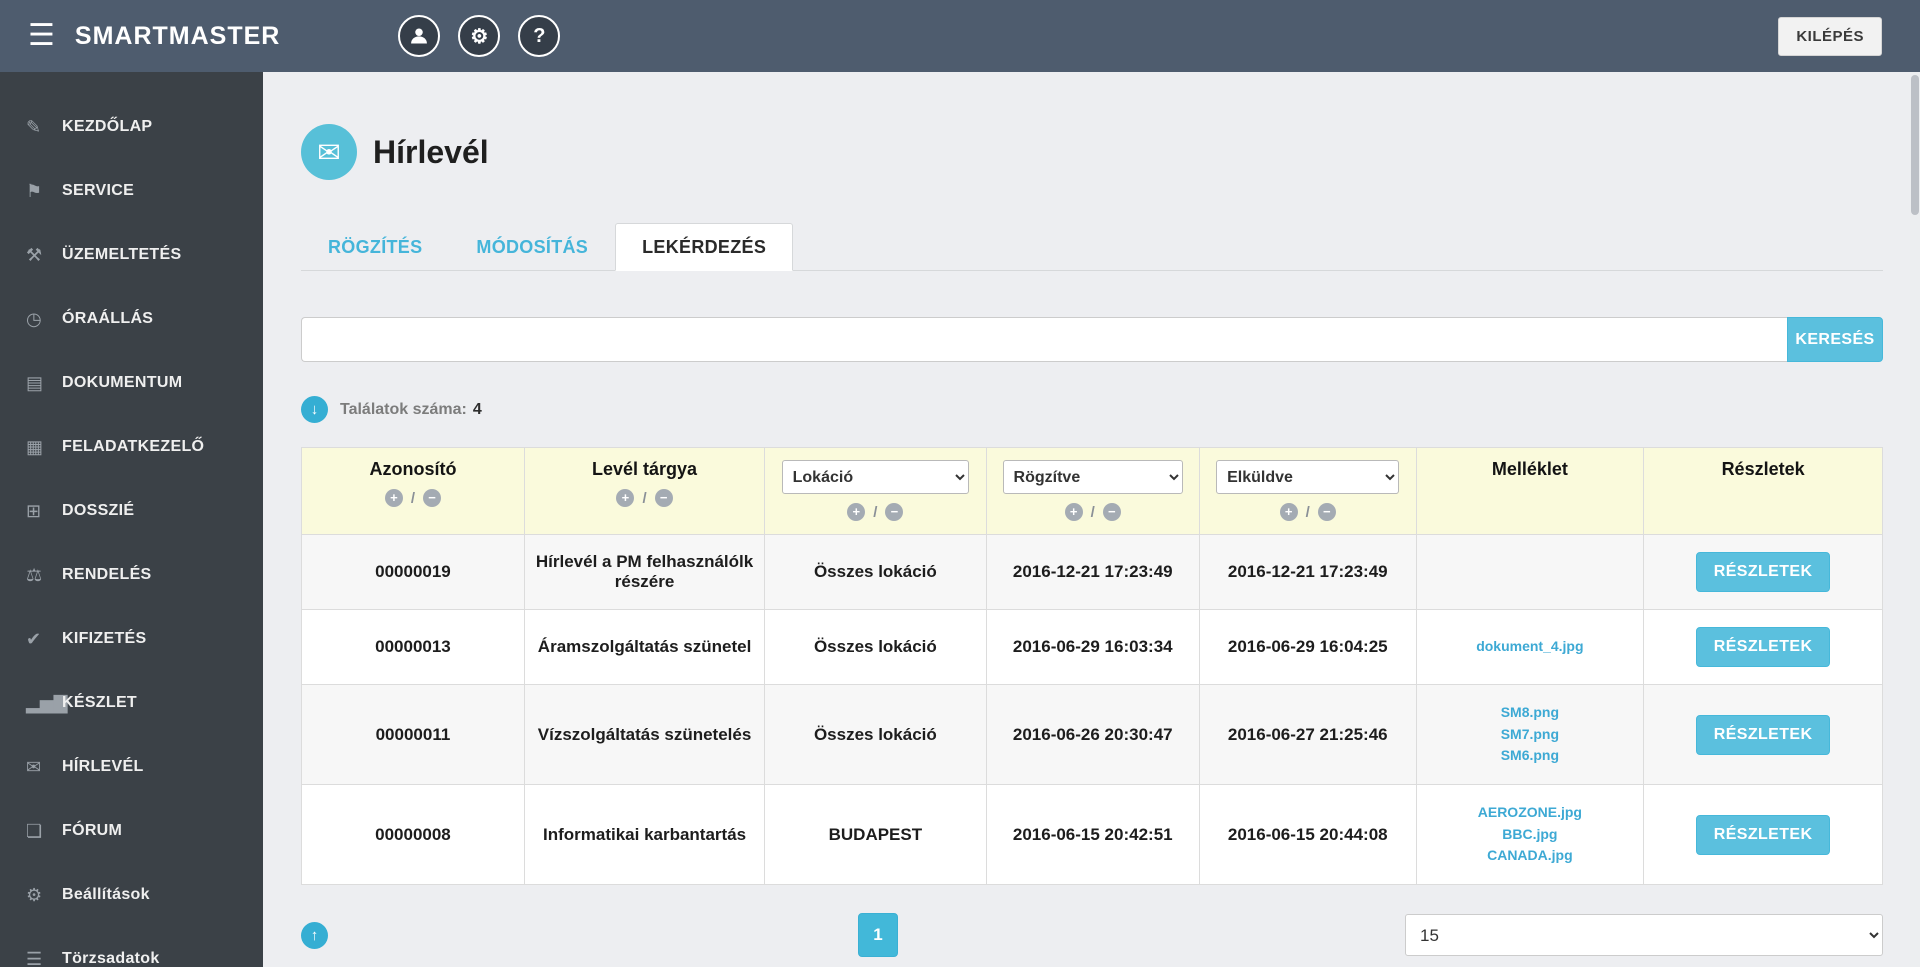 Image resolution: width=1920 pixels, height=967 pixels. I want to click on location-cell: Összes lokáció, so click(875, 572).